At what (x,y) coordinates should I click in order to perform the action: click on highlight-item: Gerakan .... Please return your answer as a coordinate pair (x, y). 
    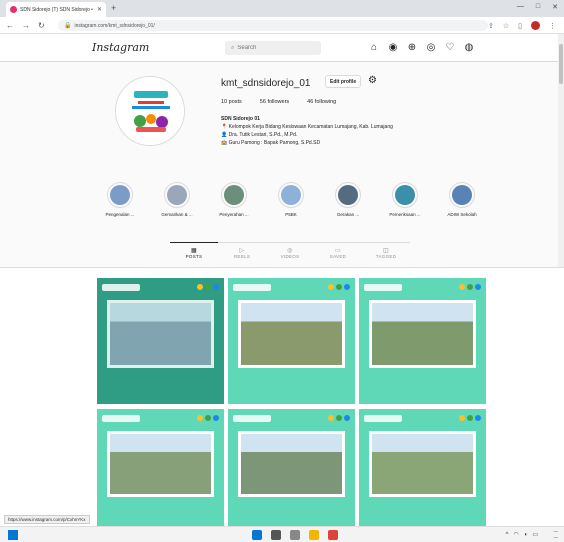
    Looking at the image, I should click on (348, 199).